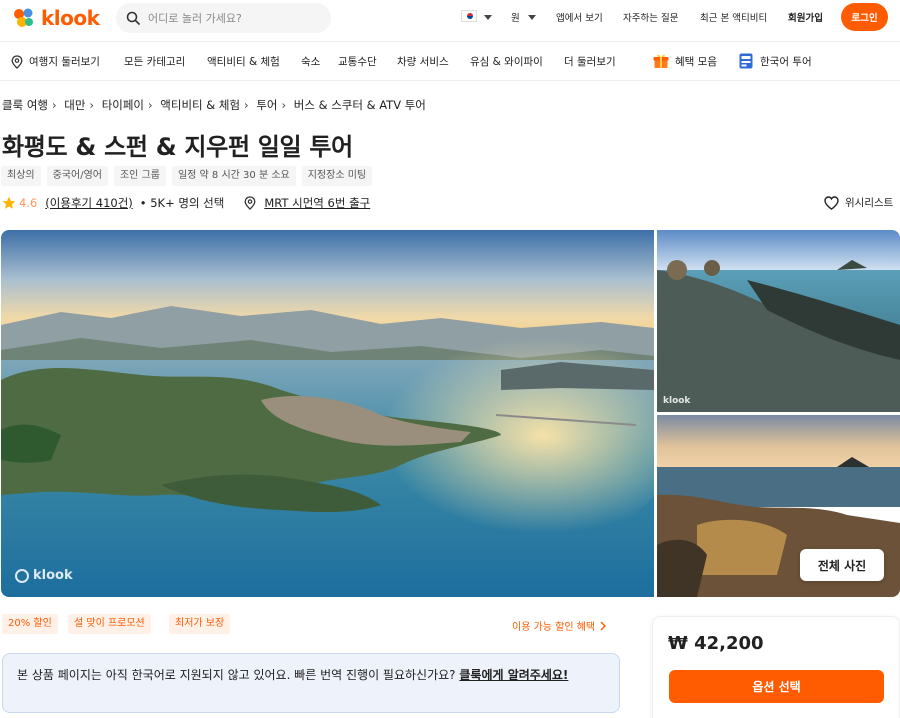 The image size is (900, 718). I want to click on nav-item-hotels: 숙소, so click(310, 61).